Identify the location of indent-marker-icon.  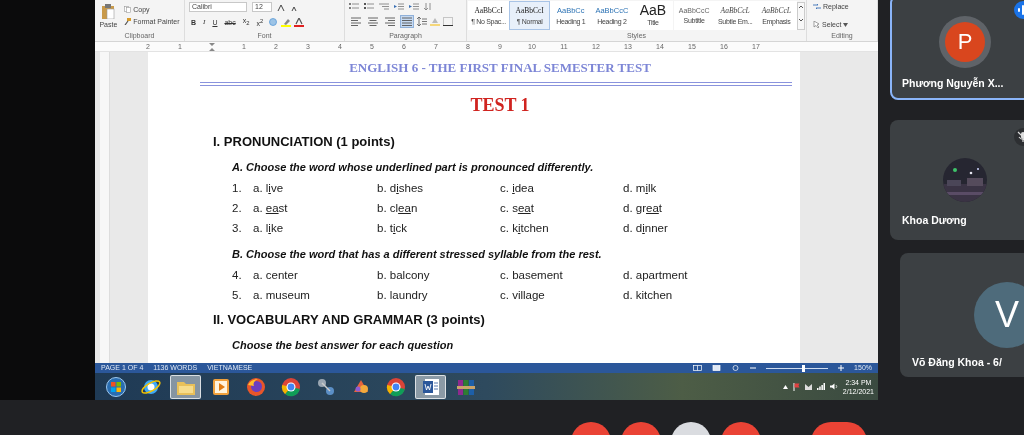
(212, 46).